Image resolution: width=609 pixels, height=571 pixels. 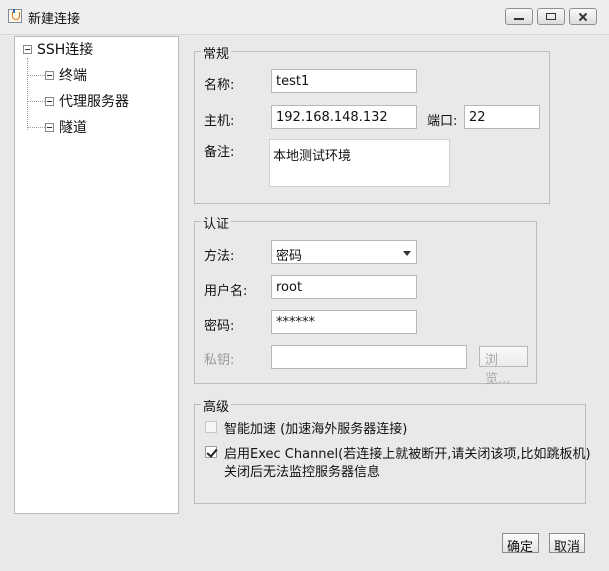 I want to click on smart-acceleration-label: 智能加速 (加速海外服务器连接), so click(x=316, y=429).